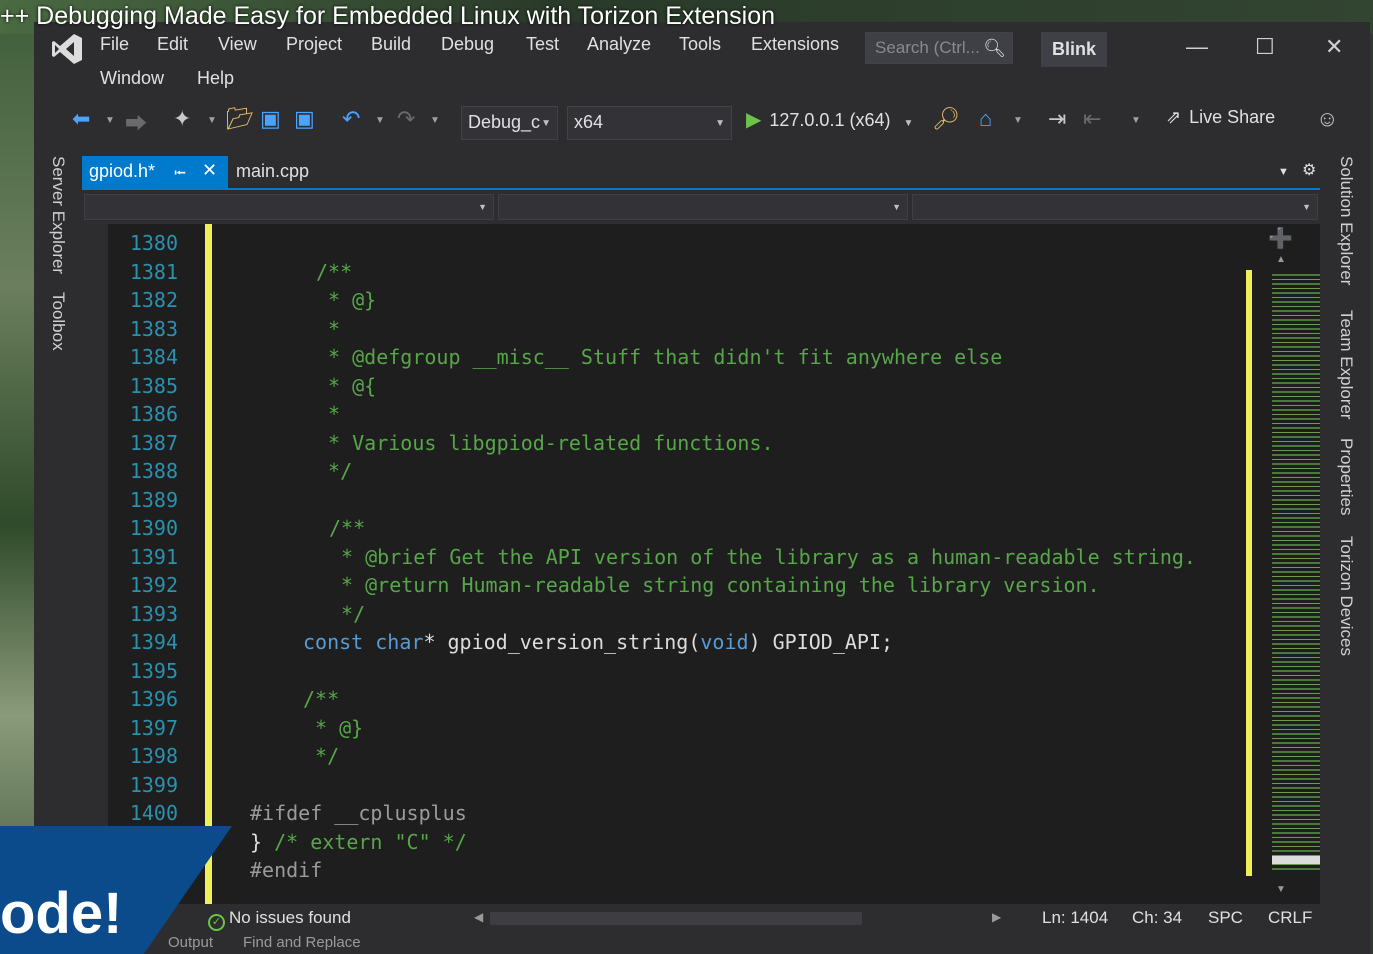 This screenshot has width=1373, height=954. I want to click on tab-gpiod-h: gpiod.h* ⭰ ✕, so click(155, 172).